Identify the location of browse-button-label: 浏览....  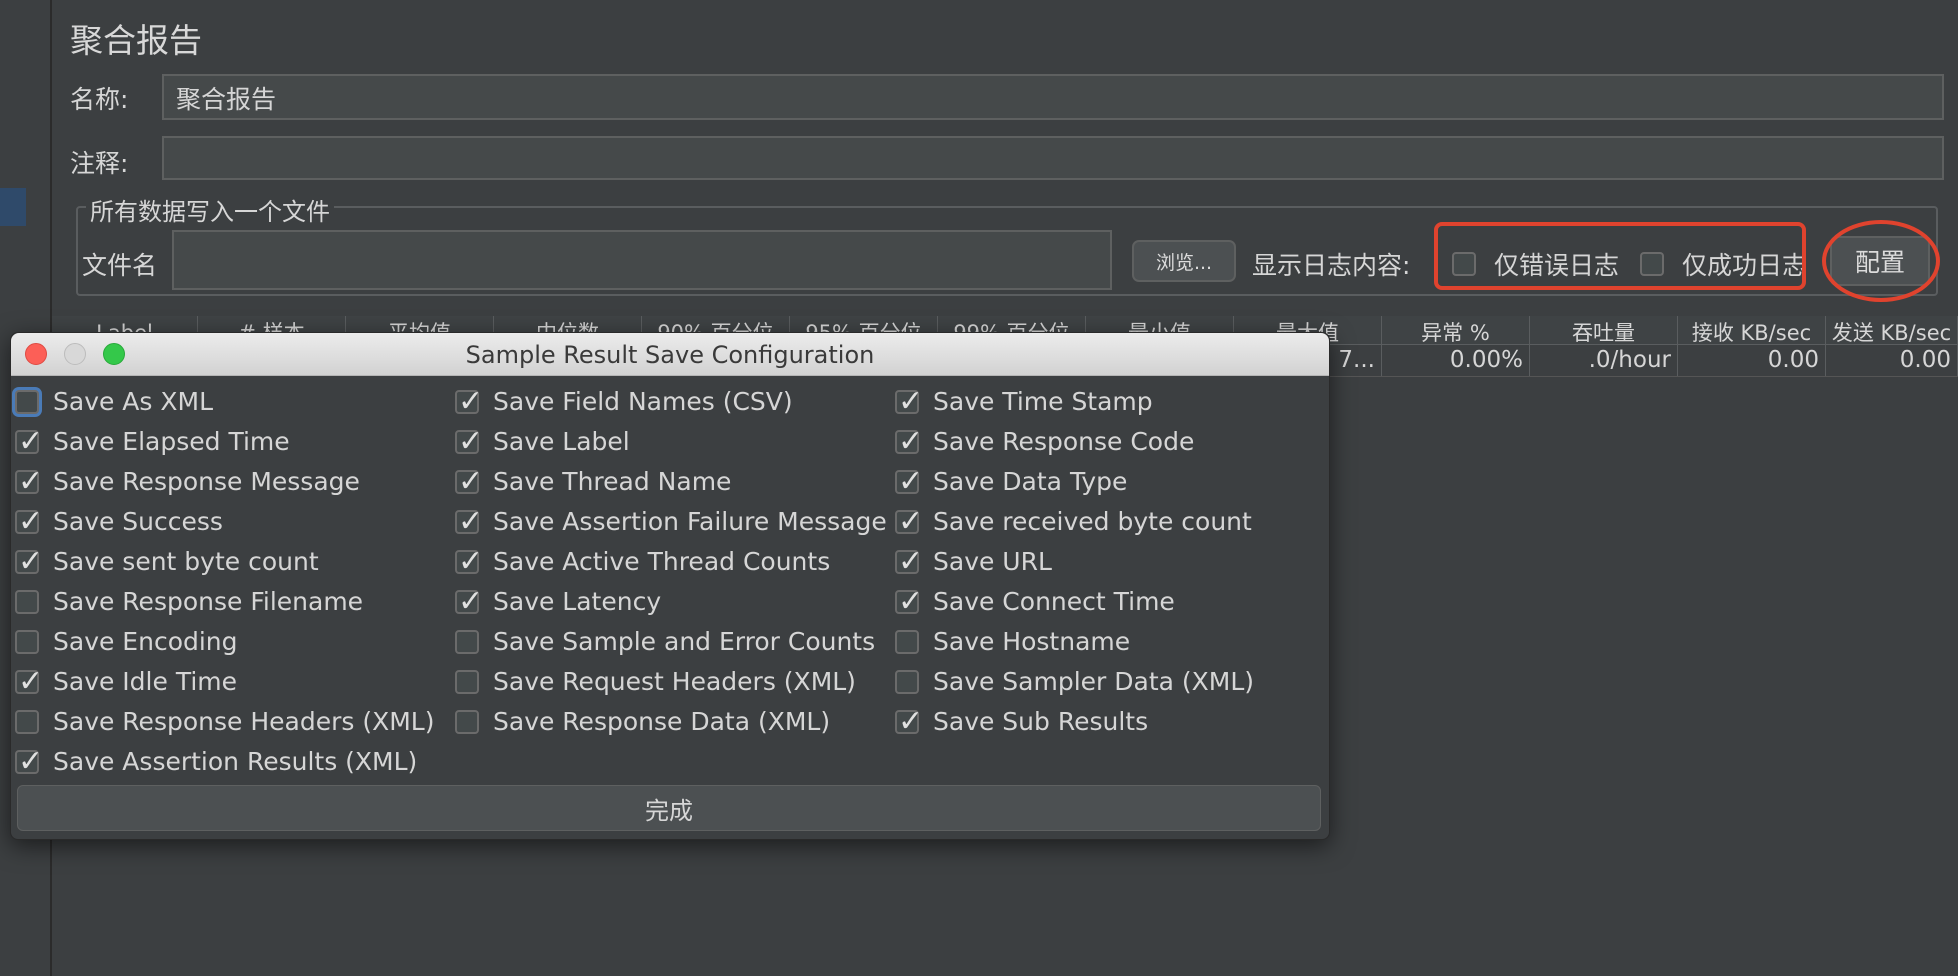
(1184, 262).